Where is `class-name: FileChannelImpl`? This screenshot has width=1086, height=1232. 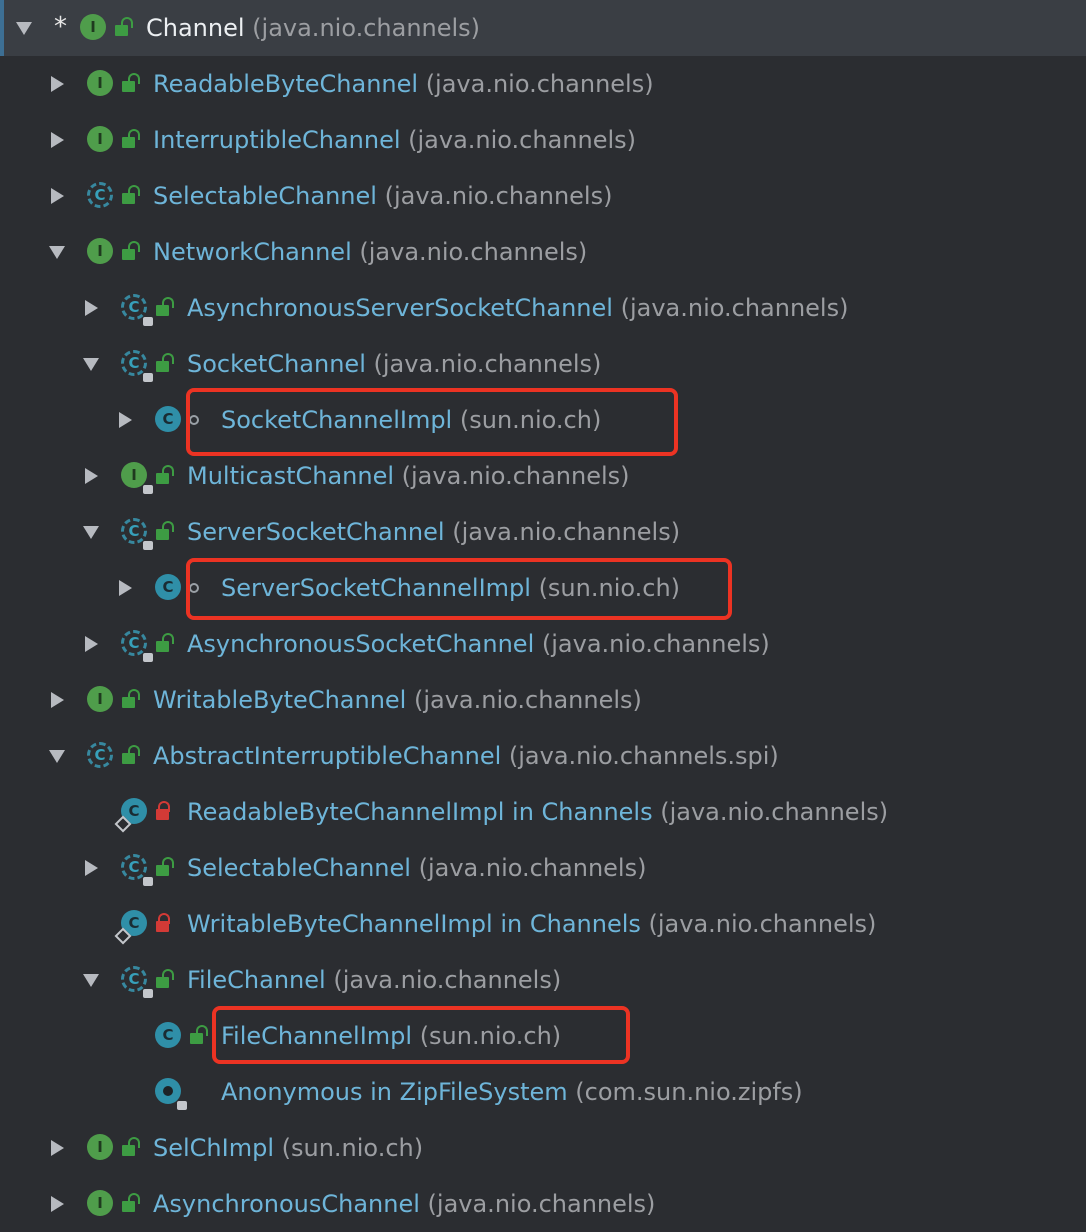
class-name: FileChannelImpl is located at coordinates (317, 1036).